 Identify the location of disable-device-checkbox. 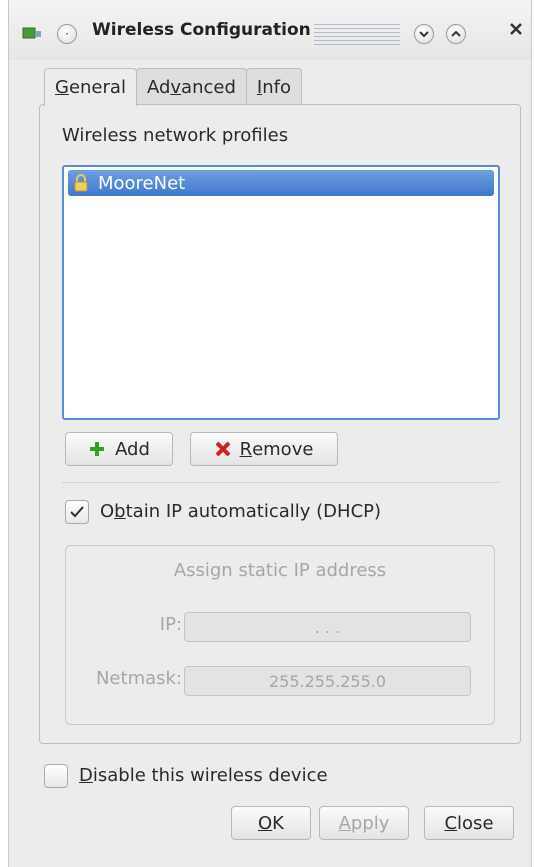
(56, 776).